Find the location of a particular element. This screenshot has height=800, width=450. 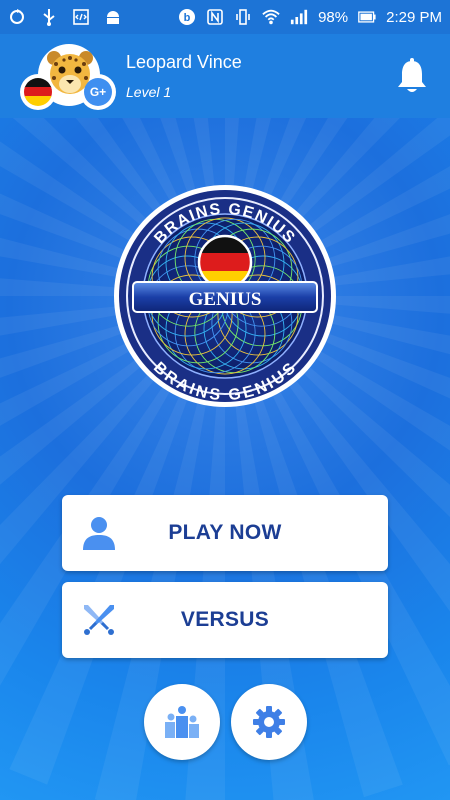

vibrate-icon is located at coordinates (243, 17).